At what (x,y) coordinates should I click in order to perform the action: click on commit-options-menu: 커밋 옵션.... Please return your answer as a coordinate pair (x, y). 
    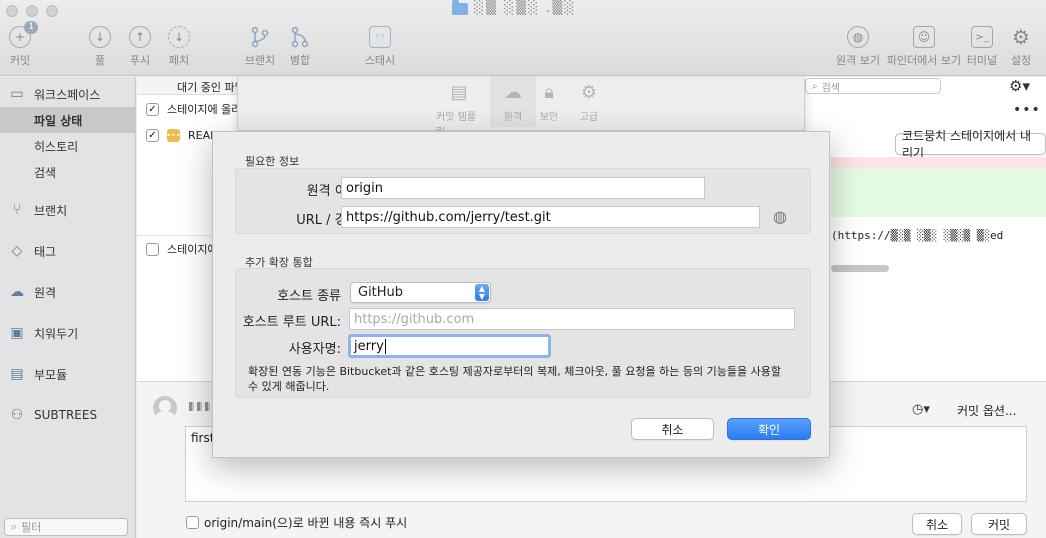
    Looking at the image, I should click on (986, 410).